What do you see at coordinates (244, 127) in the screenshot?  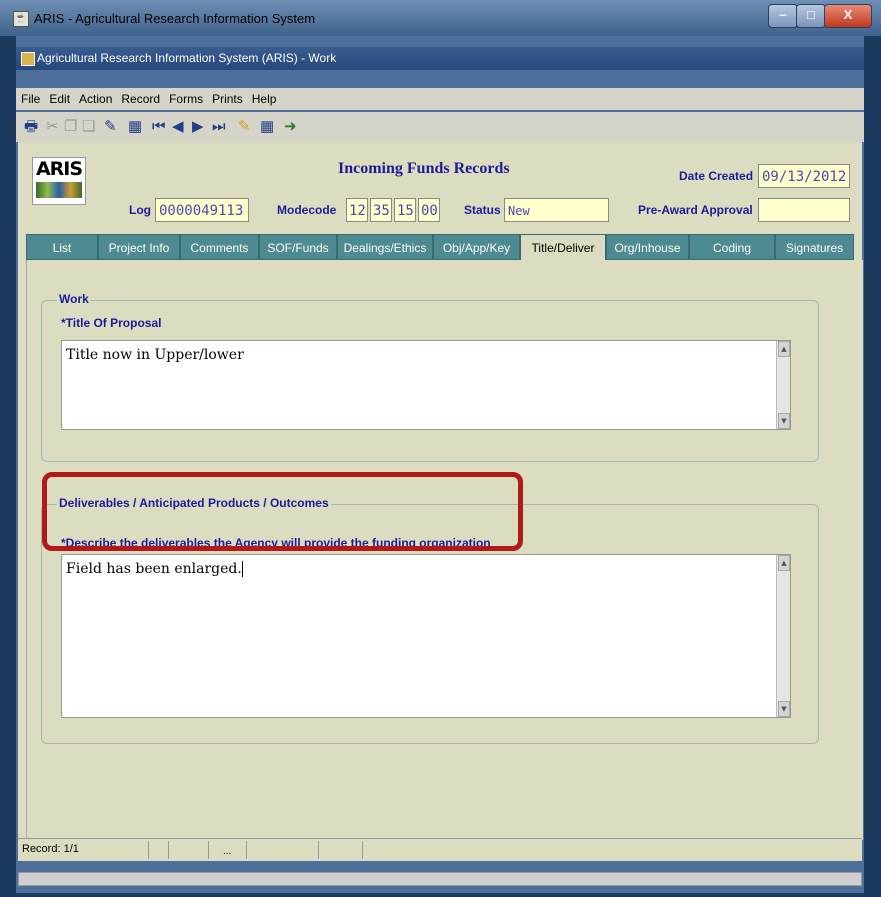 I see `search-icon: ✎` at bounding box center [244, 127].